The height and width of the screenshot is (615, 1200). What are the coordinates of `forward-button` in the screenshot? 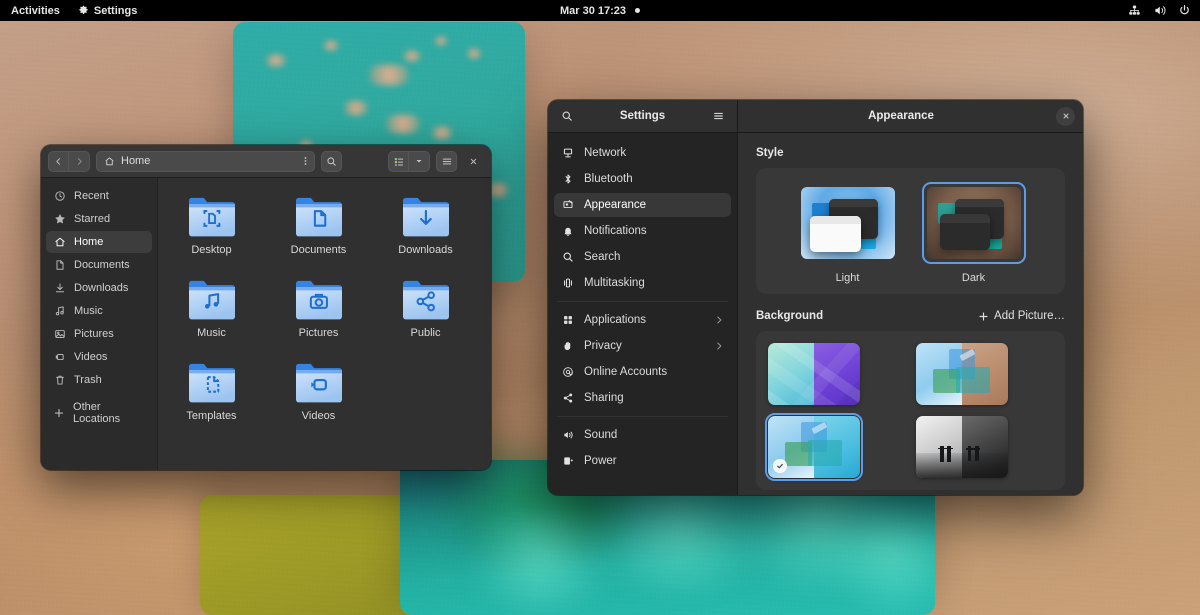 It's located at (79, 161).